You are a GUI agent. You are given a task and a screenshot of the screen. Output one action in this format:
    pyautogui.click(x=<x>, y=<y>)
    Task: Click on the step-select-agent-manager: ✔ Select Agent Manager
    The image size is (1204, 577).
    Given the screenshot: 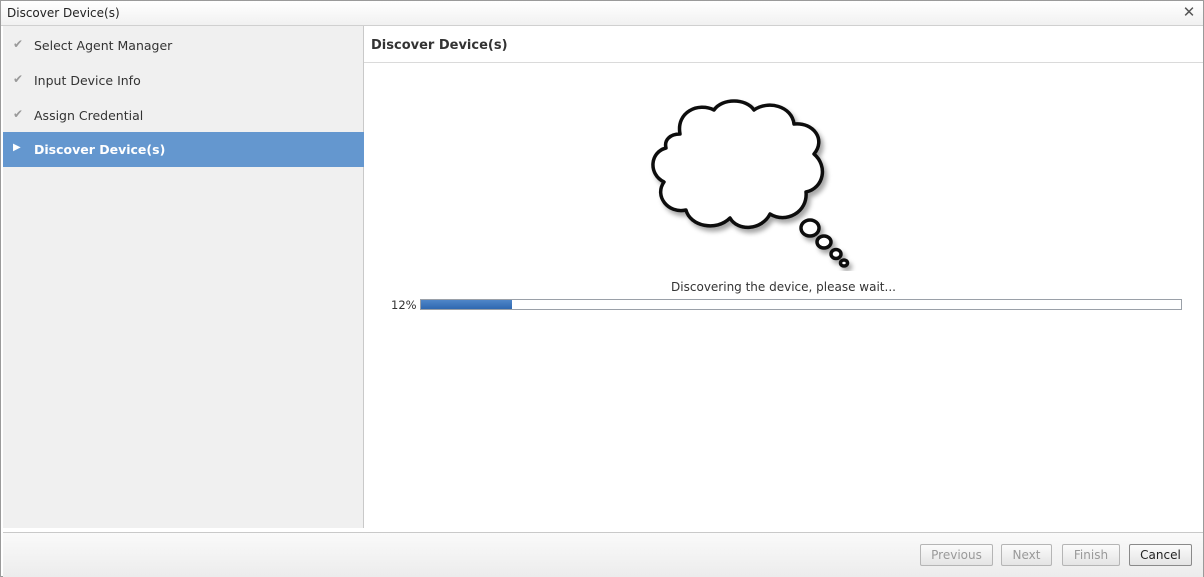 What is the action you would take?
    pyautogui.click(x=183, y=45)
    